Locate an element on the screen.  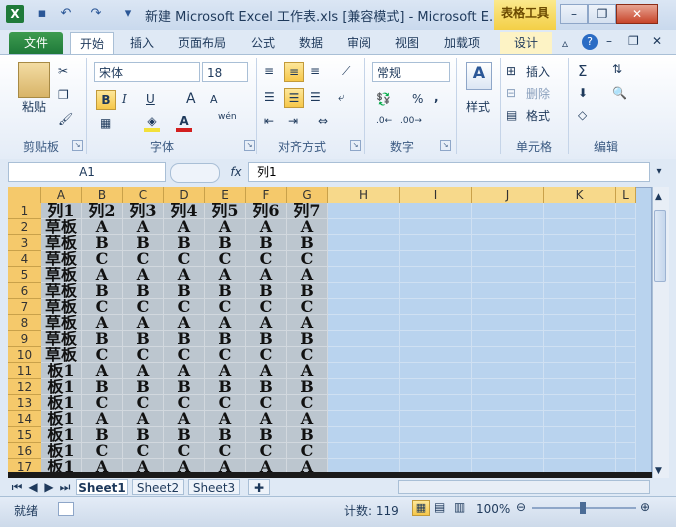
italic-button: I is located at coordinates (124, 99).